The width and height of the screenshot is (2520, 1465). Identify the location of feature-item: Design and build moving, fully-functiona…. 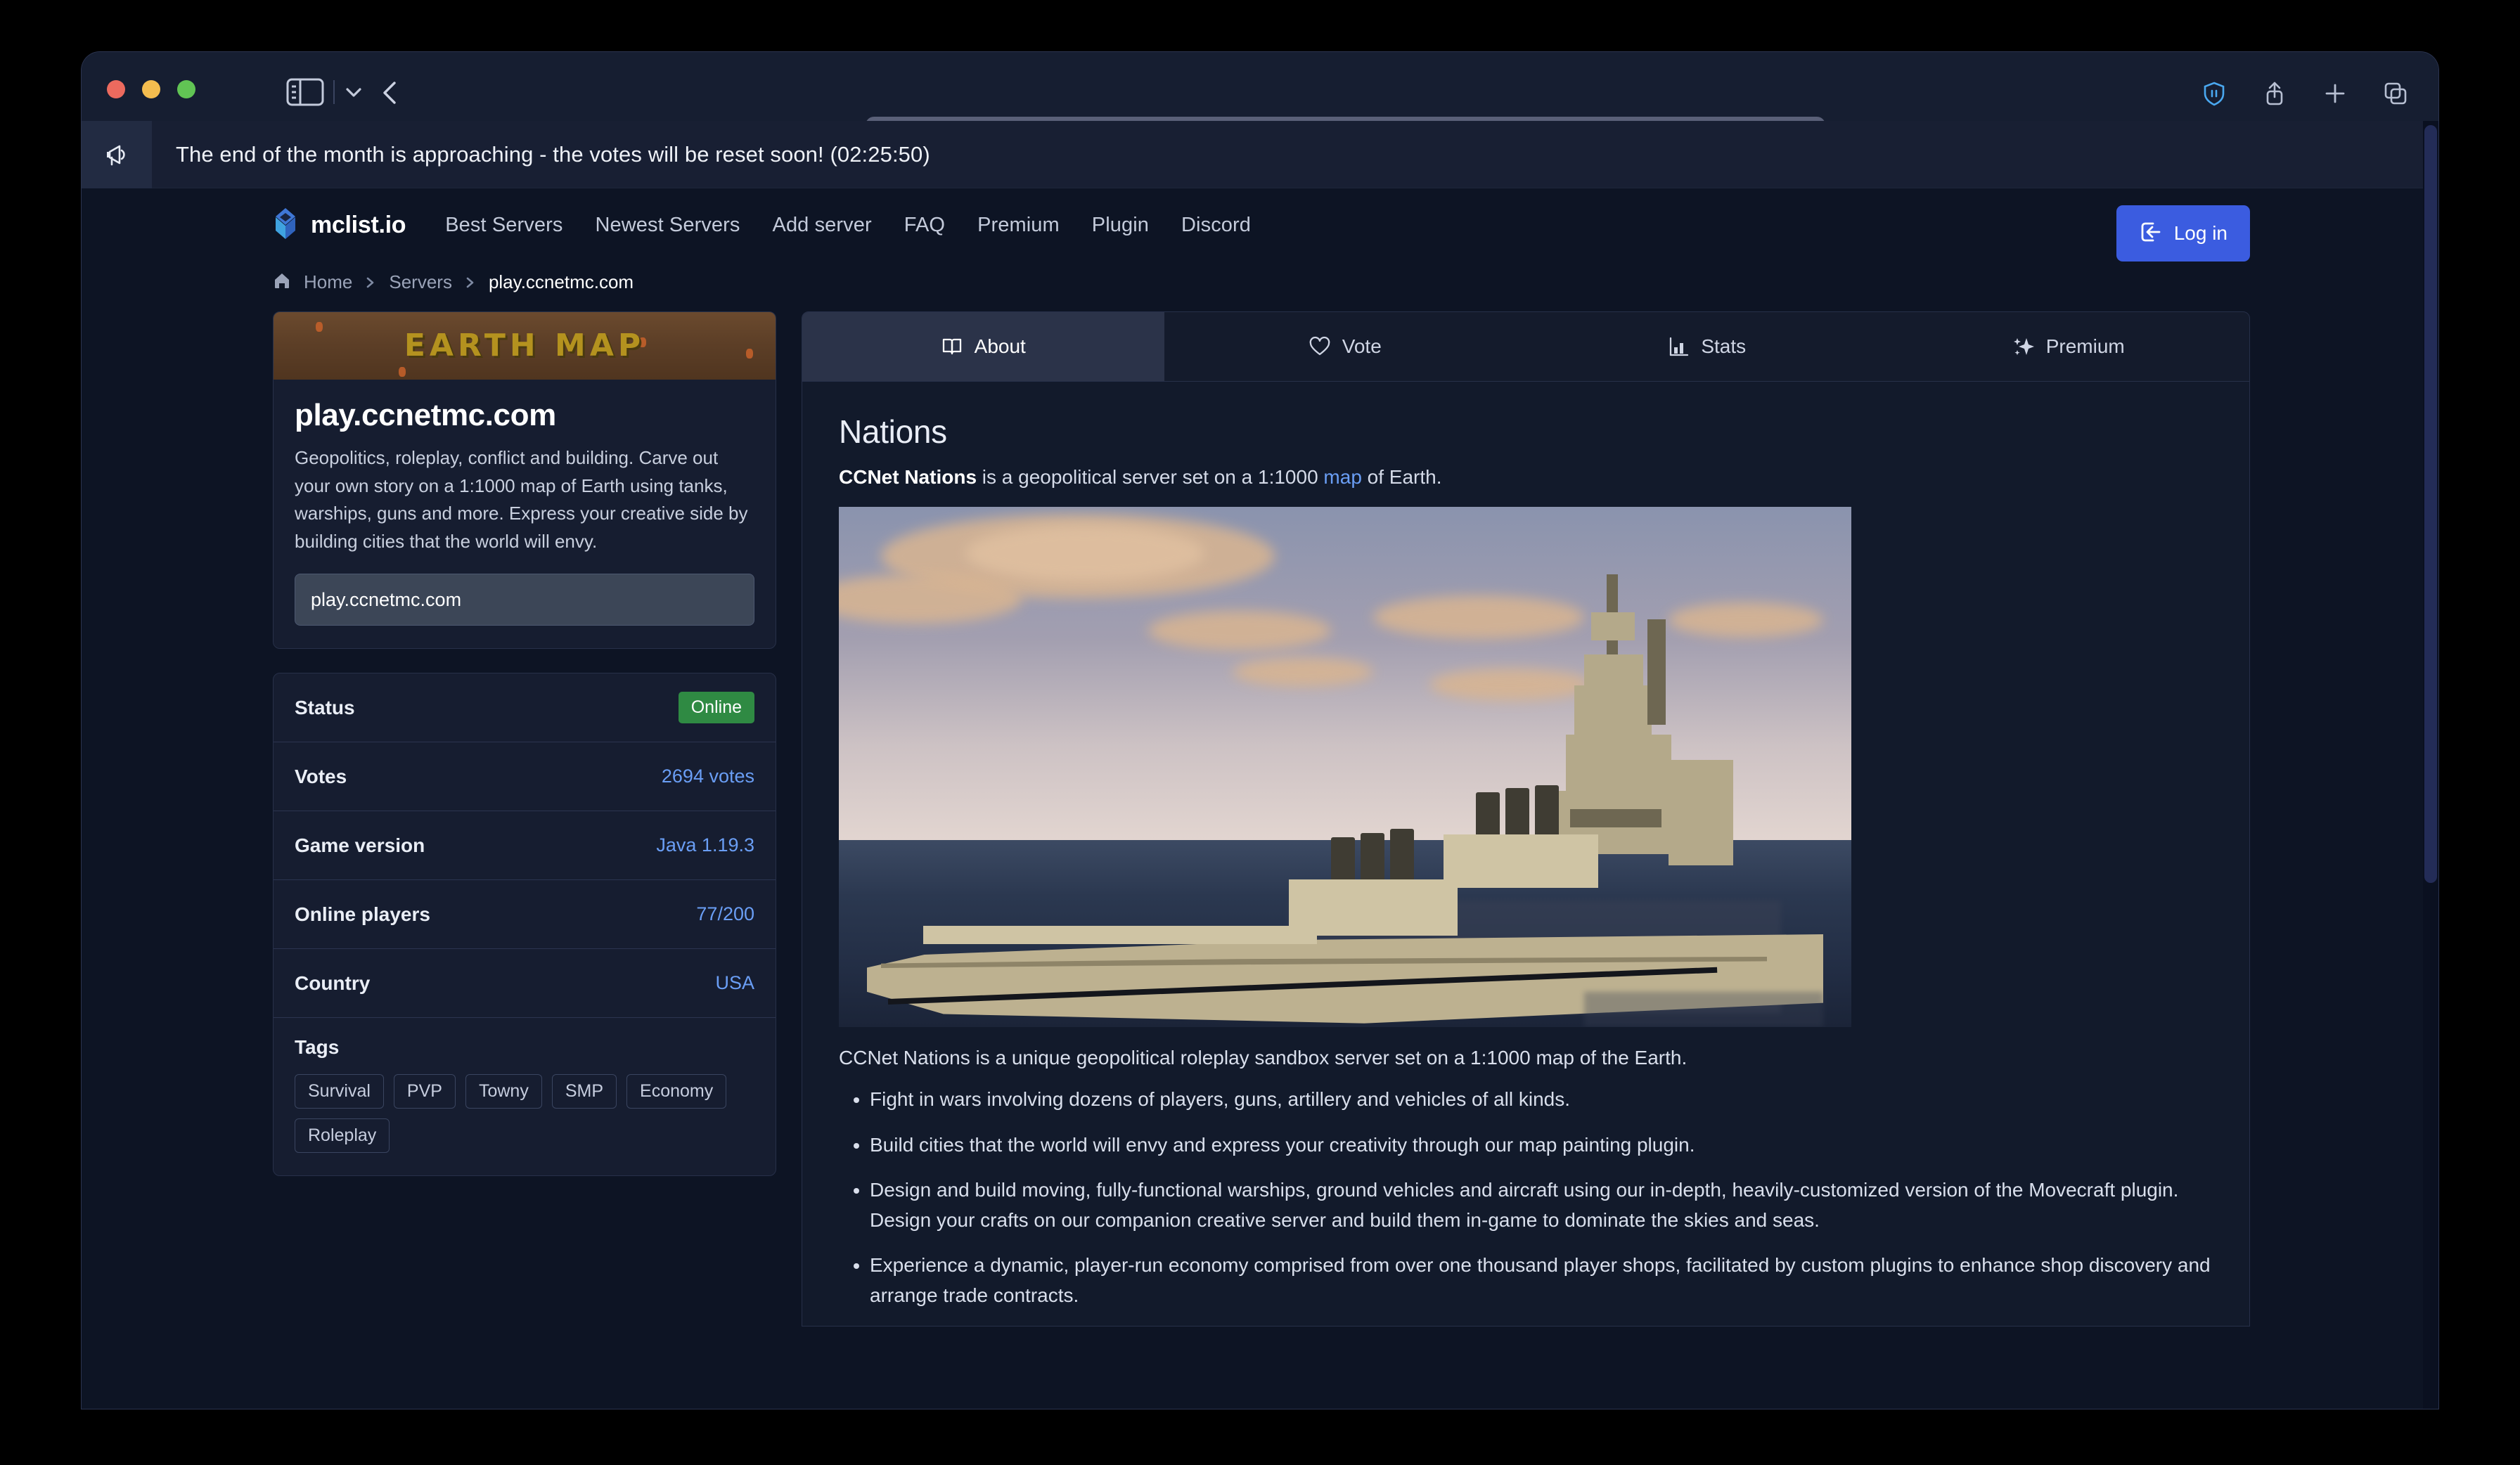
(1542, 1205).